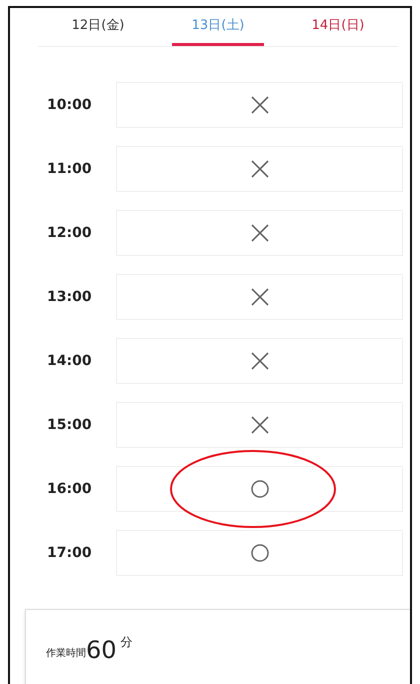  I want to click on slot-button, so click(259, 489).